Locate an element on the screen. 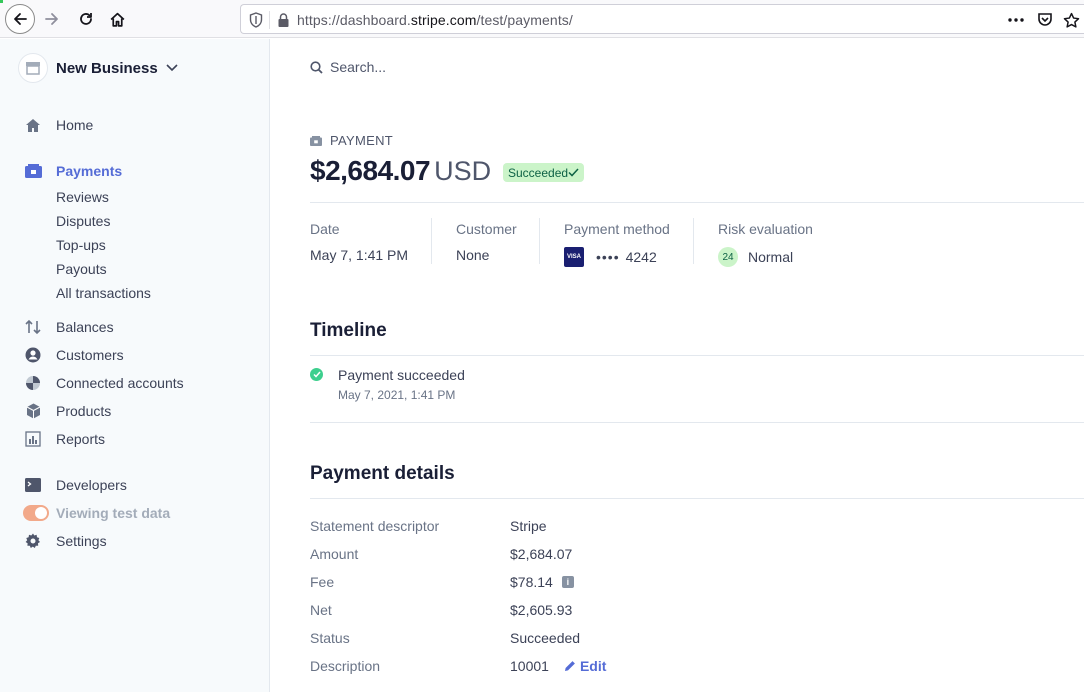 The height and width of the screenshot is (692, 1084). payment-details-title: Payment details is located at coordinates (382, 473).